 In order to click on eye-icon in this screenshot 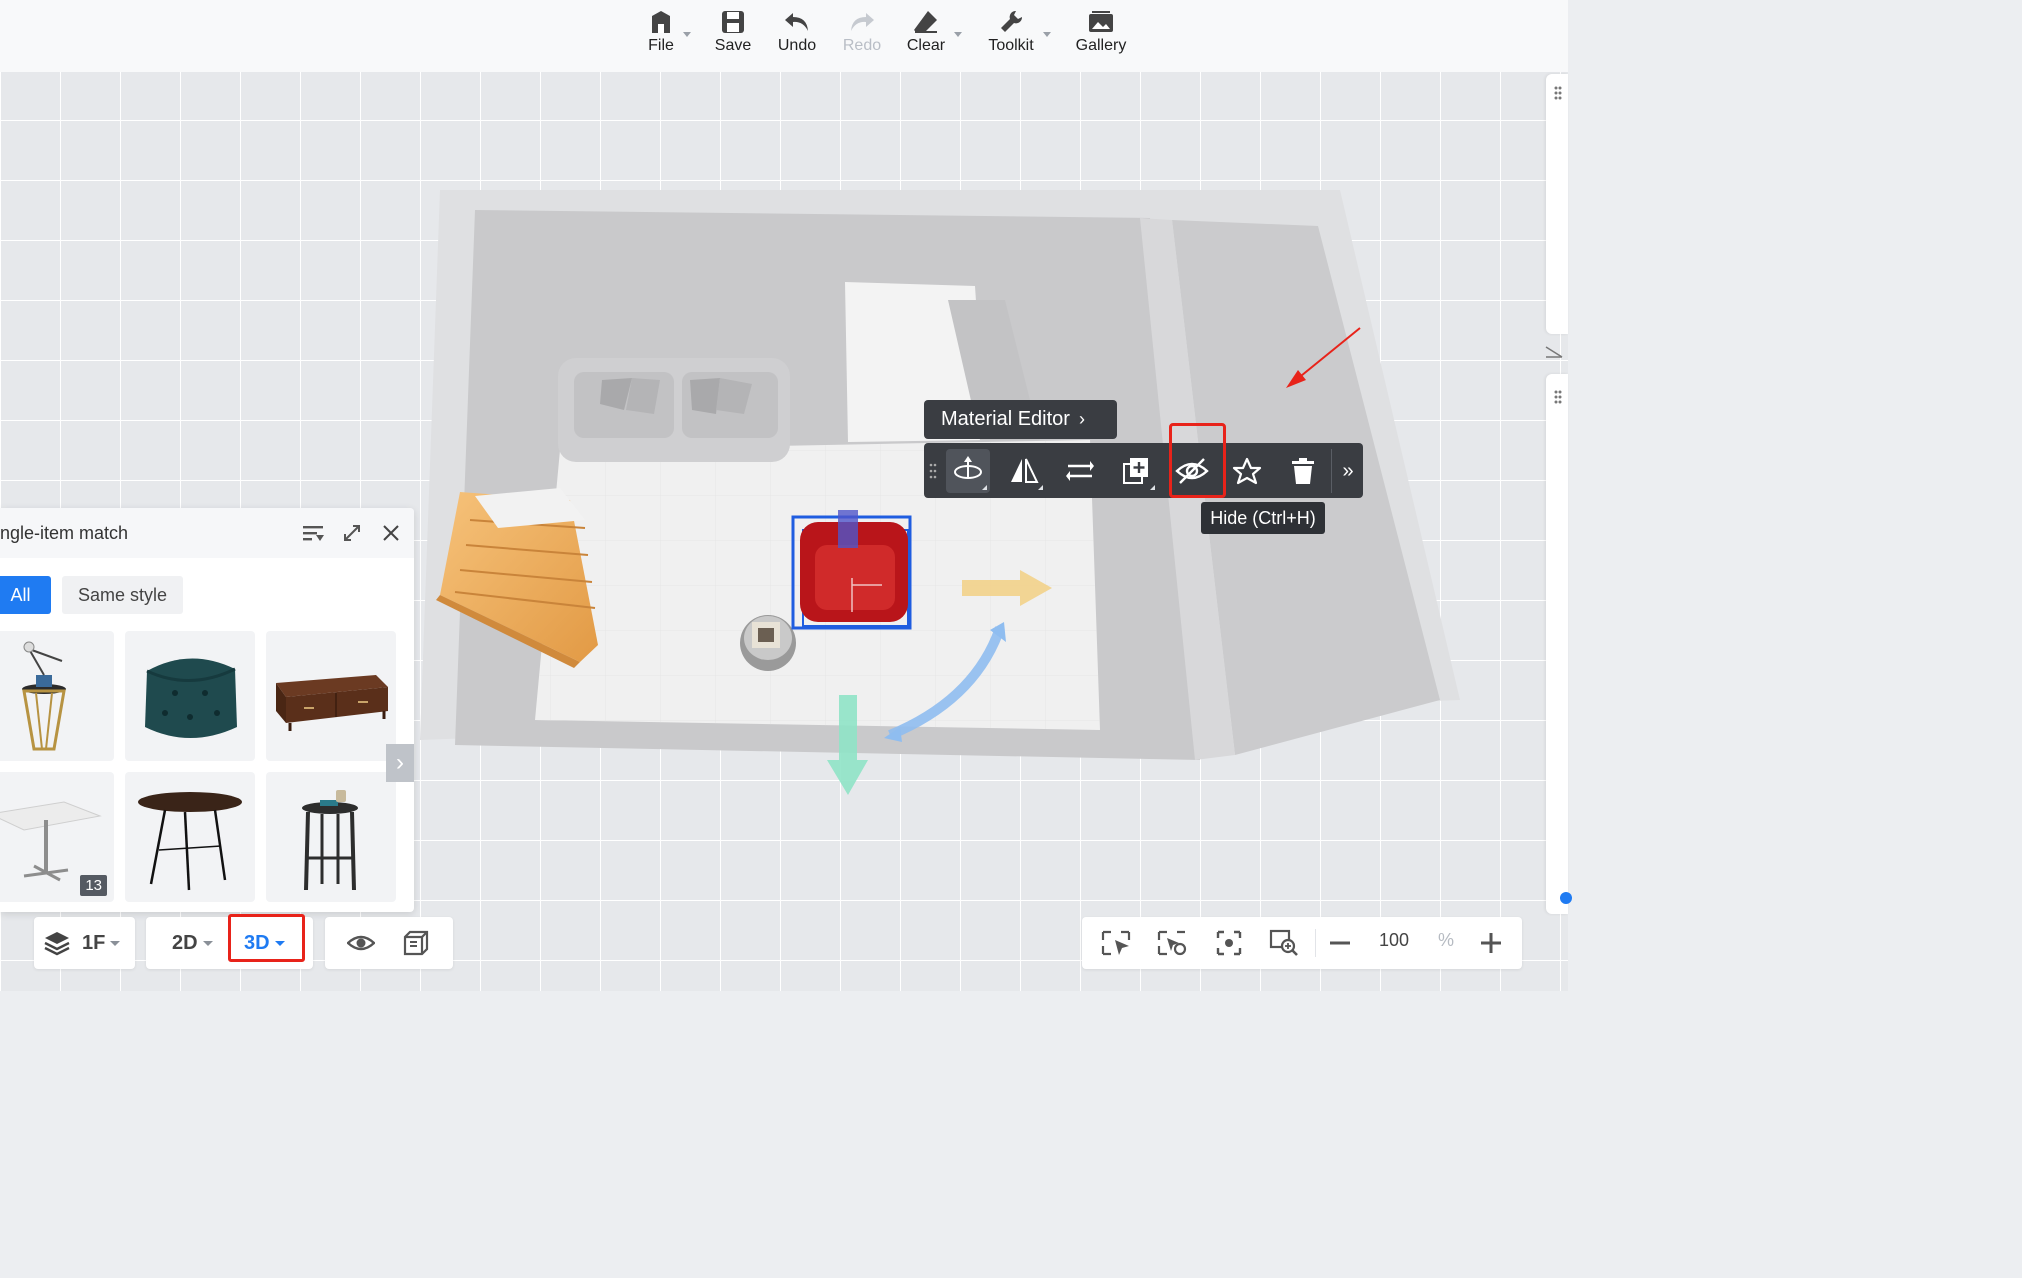, I will do `click(361, 943)`.